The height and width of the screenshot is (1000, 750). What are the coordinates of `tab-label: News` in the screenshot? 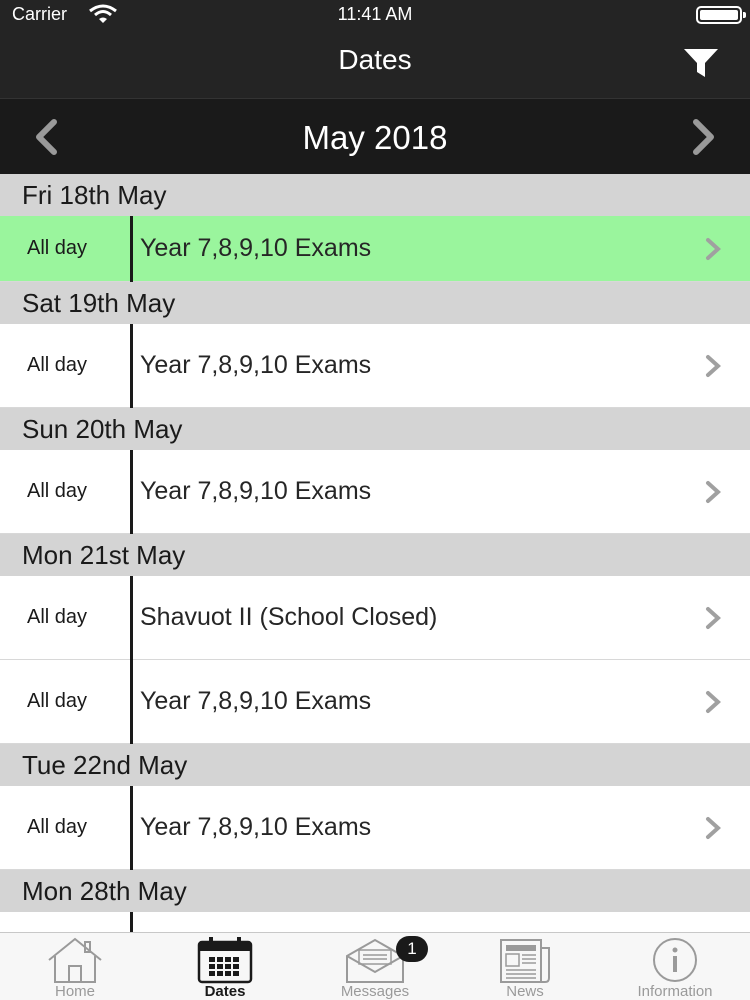 It's located at (525, 991).